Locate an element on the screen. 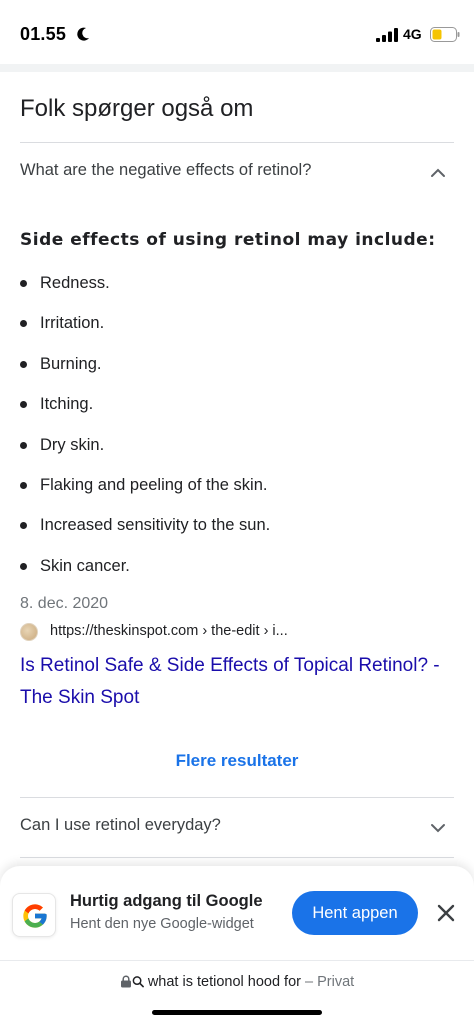  chevron-down-icon is located at coordinates (438, 828).